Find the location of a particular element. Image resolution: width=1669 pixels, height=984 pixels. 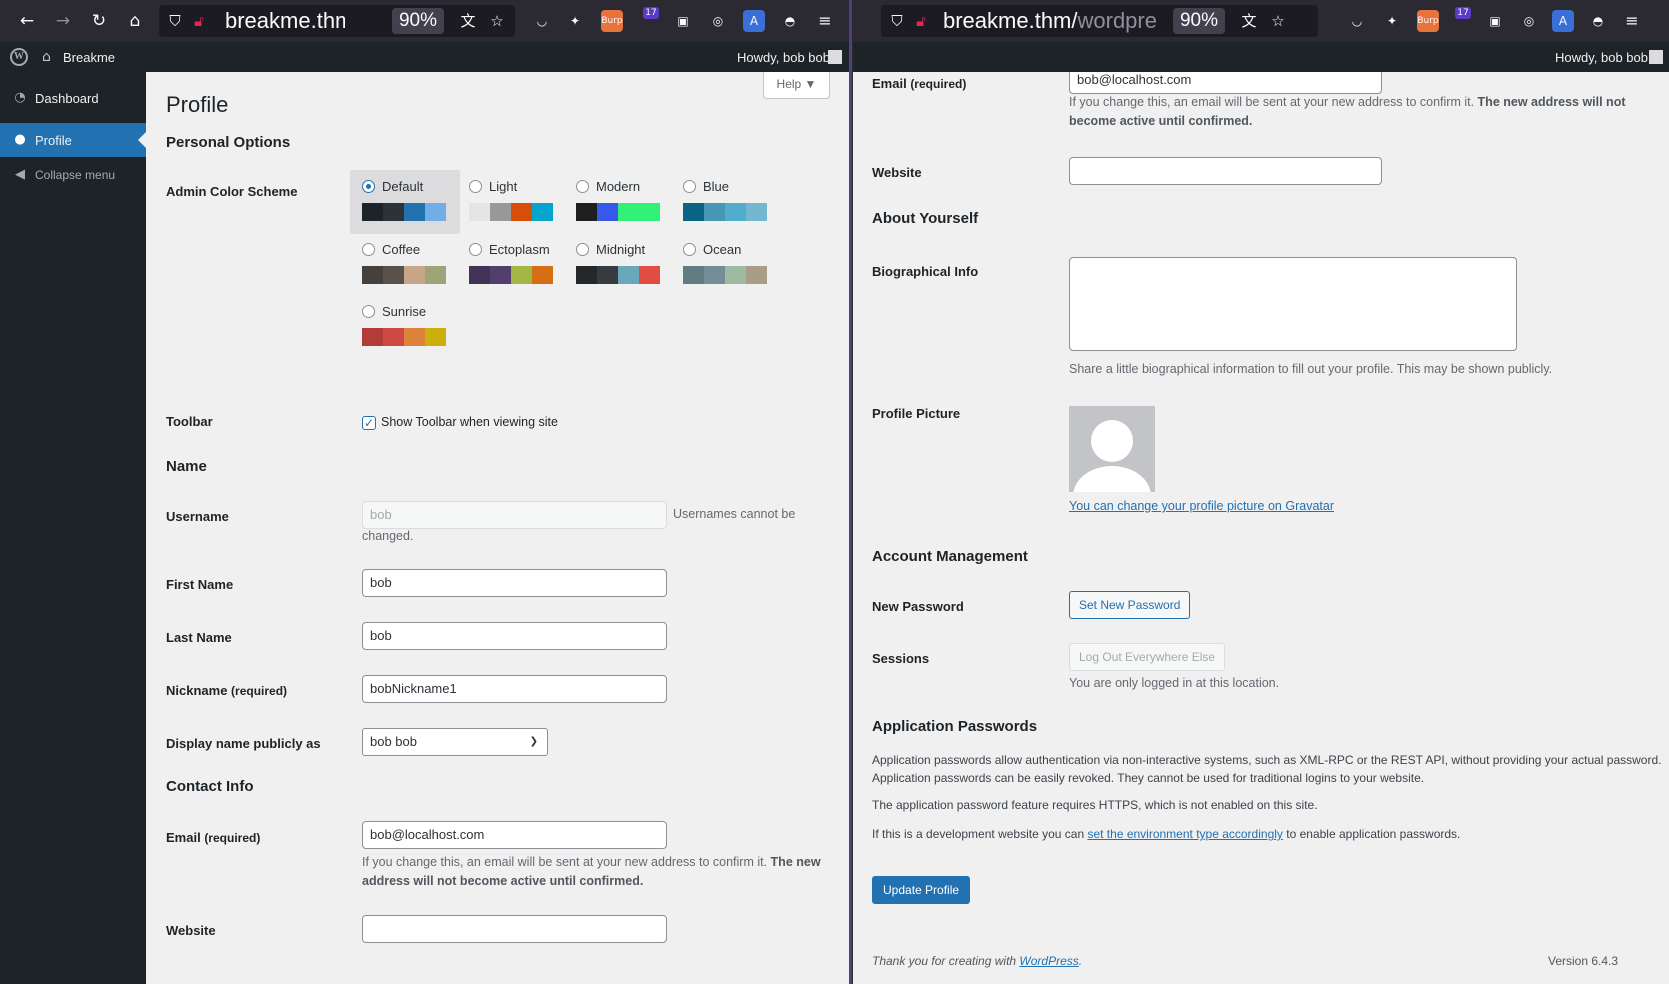

set-new-password-button: Set New Password is located at coordinates (1130, 605).